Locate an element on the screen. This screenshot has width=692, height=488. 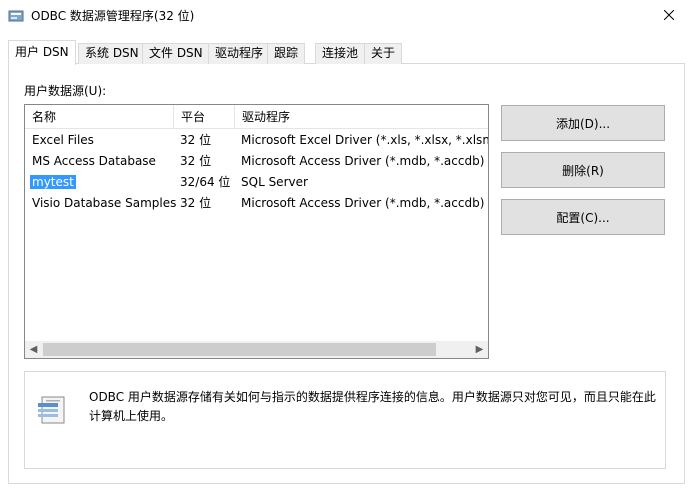
tab-drivers: 驱动程序 is located at coordinates (239, 53).